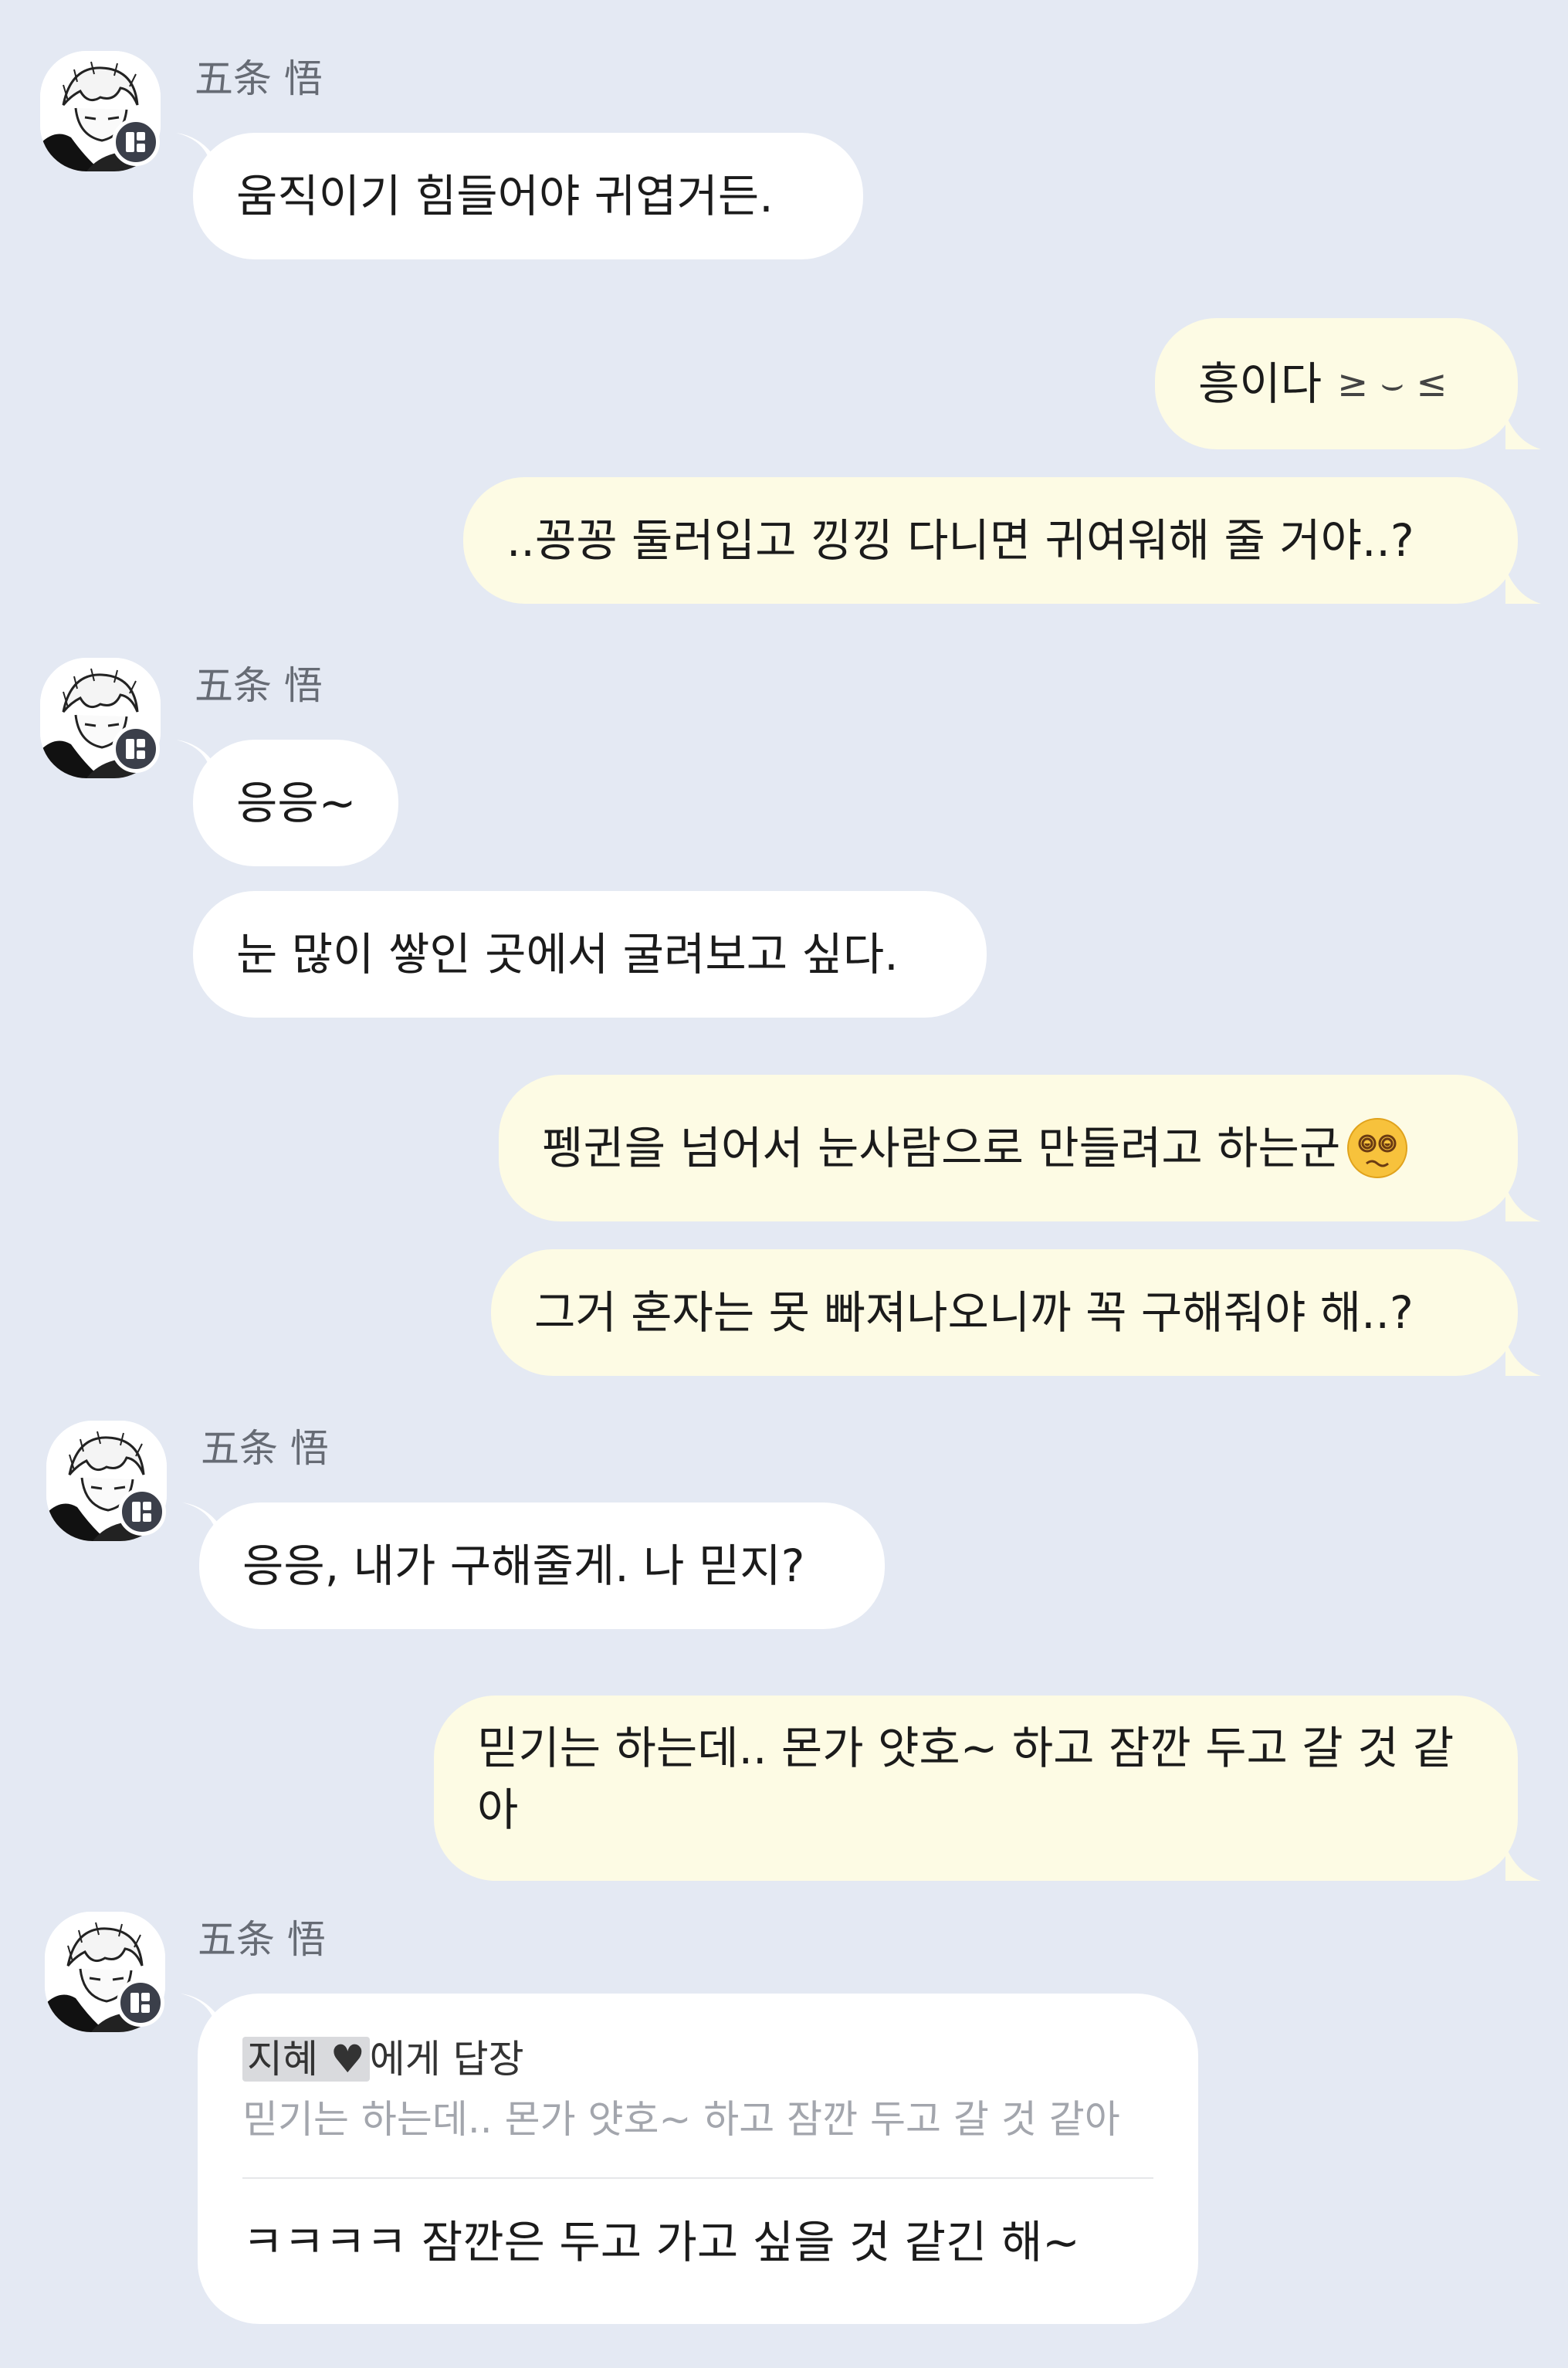 This screenshot has height=2368, width=1568. I want to click on reply-label: 에게 답장, so click(446, 2059).